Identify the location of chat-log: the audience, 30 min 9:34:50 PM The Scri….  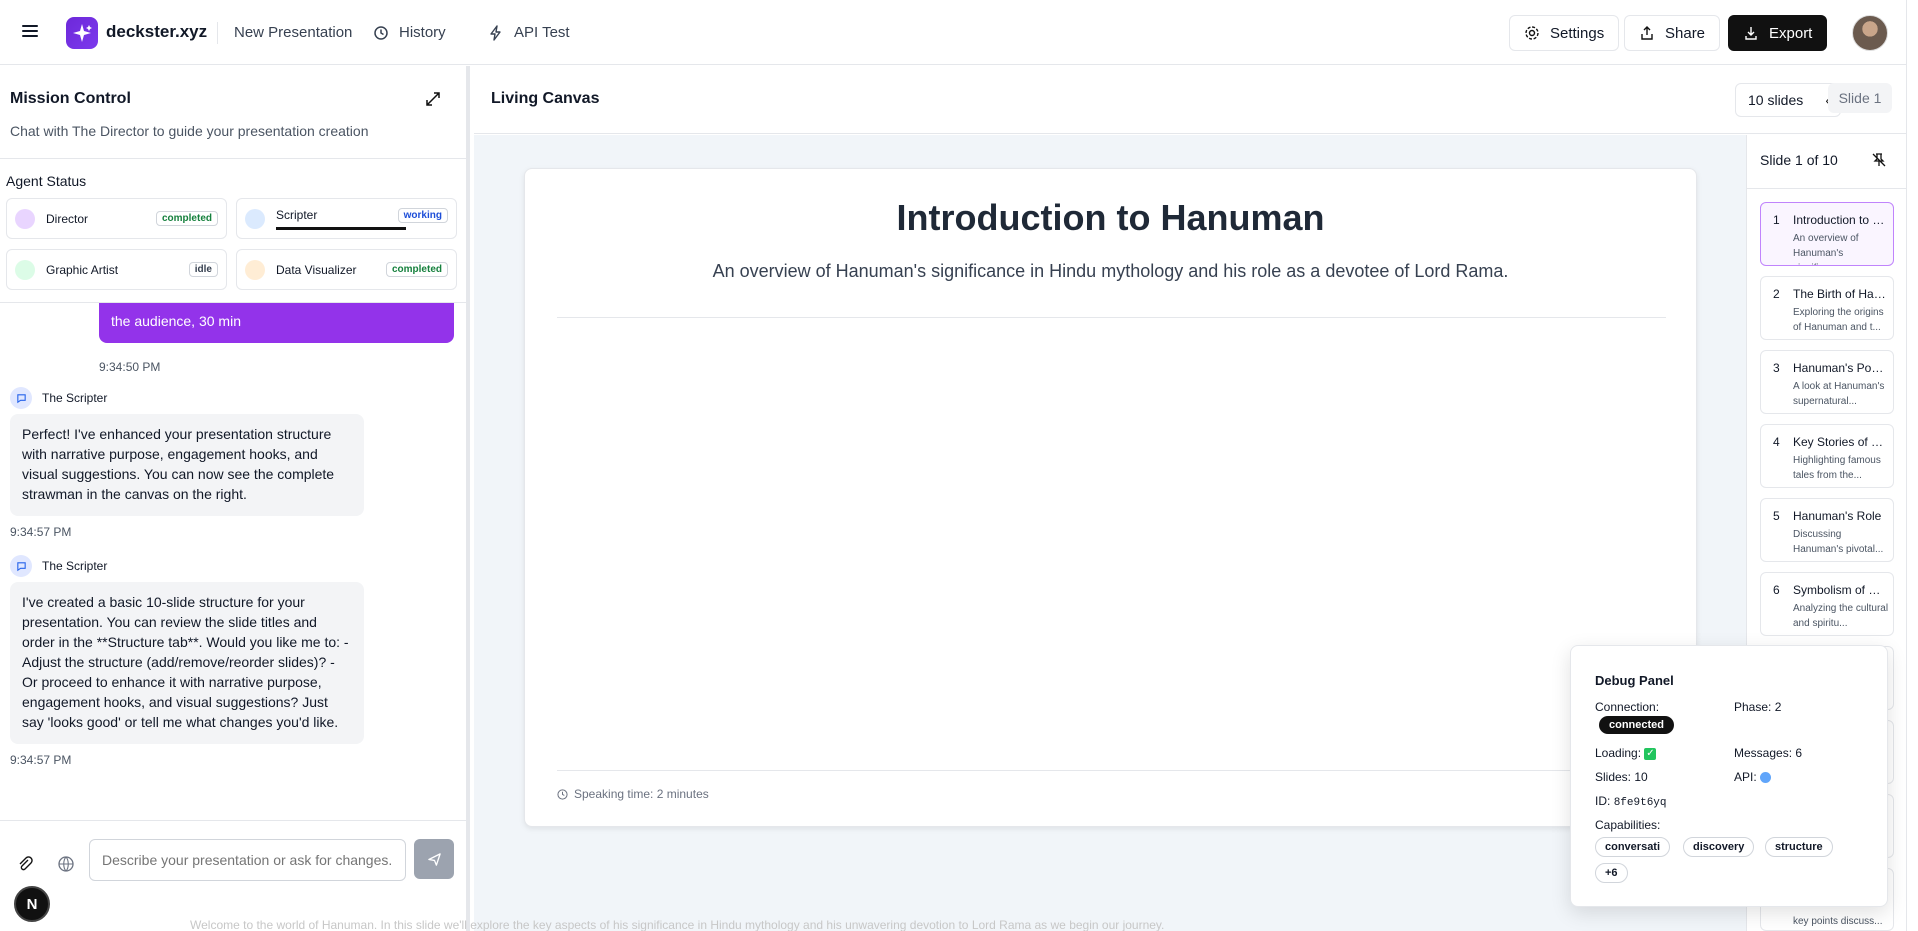
(233, 553).